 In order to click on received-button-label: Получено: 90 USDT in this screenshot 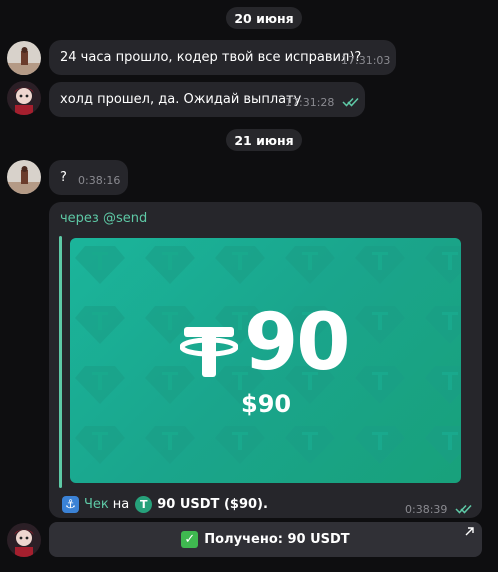, I will do `click(277, 539)`.